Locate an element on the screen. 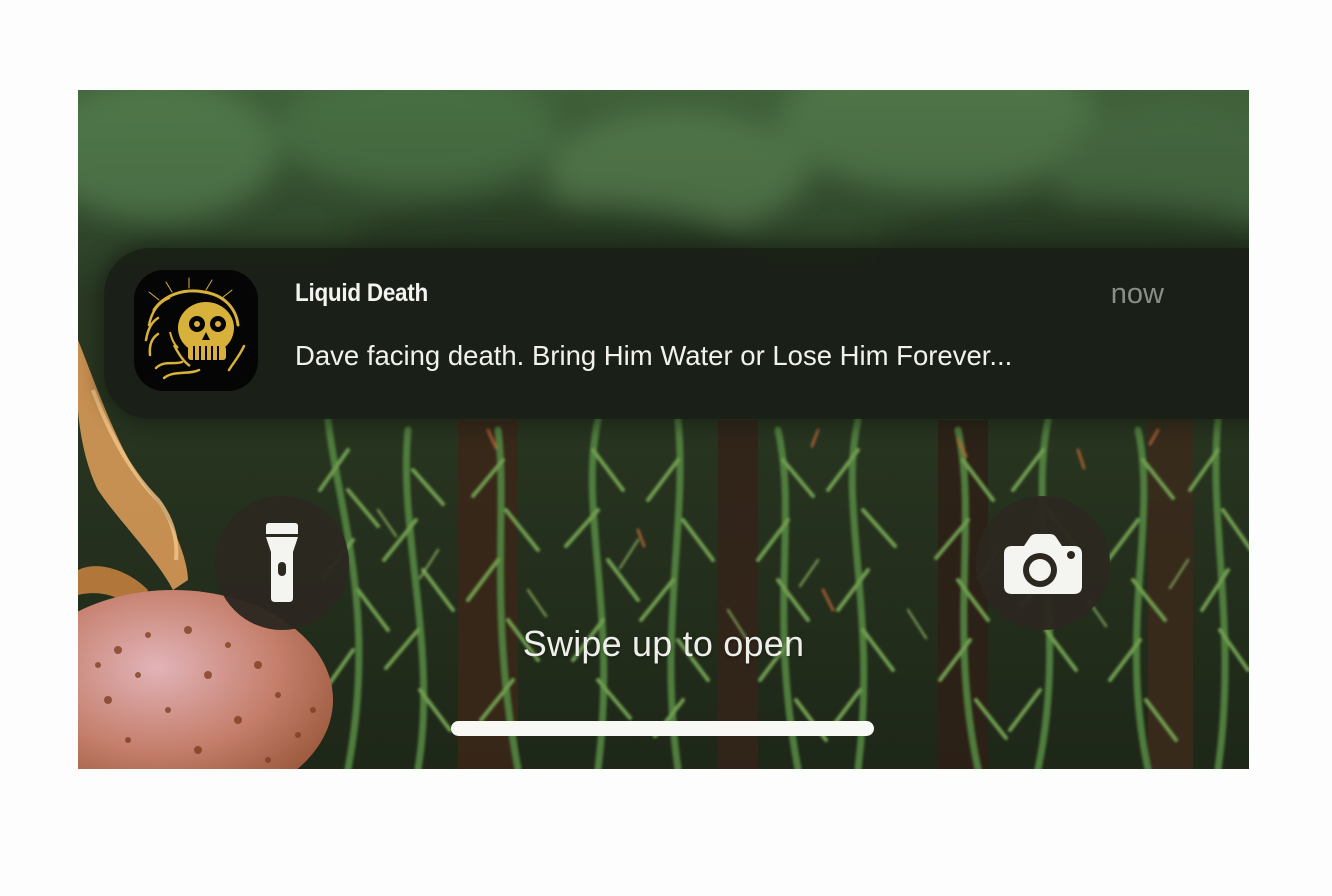 This screenshot has width=1332, height=896. flashlight-button is located at coordinates (282, 563).